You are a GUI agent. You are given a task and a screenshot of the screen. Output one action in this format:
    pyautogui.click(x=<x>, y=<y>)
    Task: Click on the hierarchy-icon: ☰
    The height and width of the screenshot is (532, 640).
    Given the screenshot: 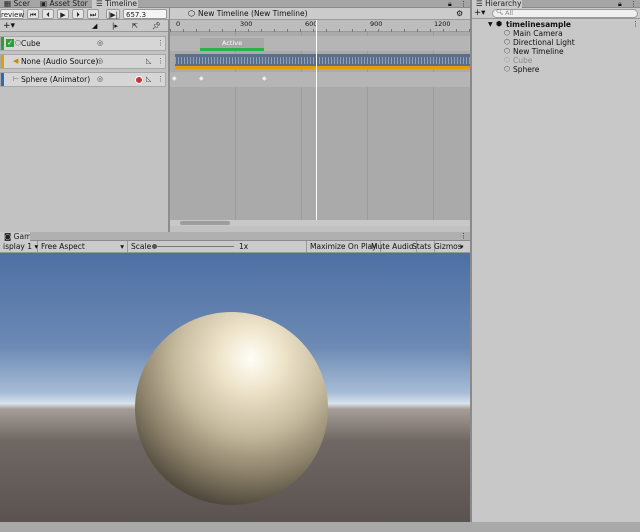 What is the action you would take?
    pyautogui.click(x=479, y=4)
    